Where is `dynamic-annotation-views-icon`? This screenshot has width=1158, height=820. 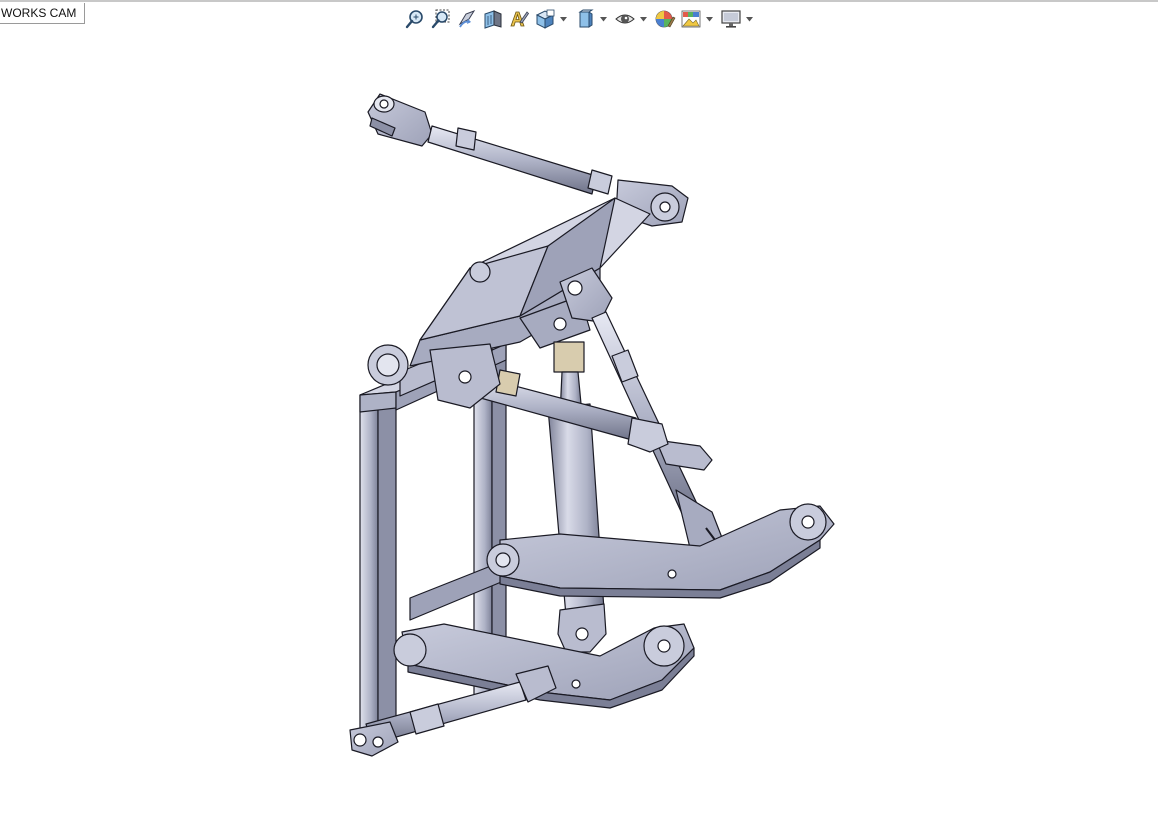
dynamic-annotation-views-icon is located at coordinates (520, 19).